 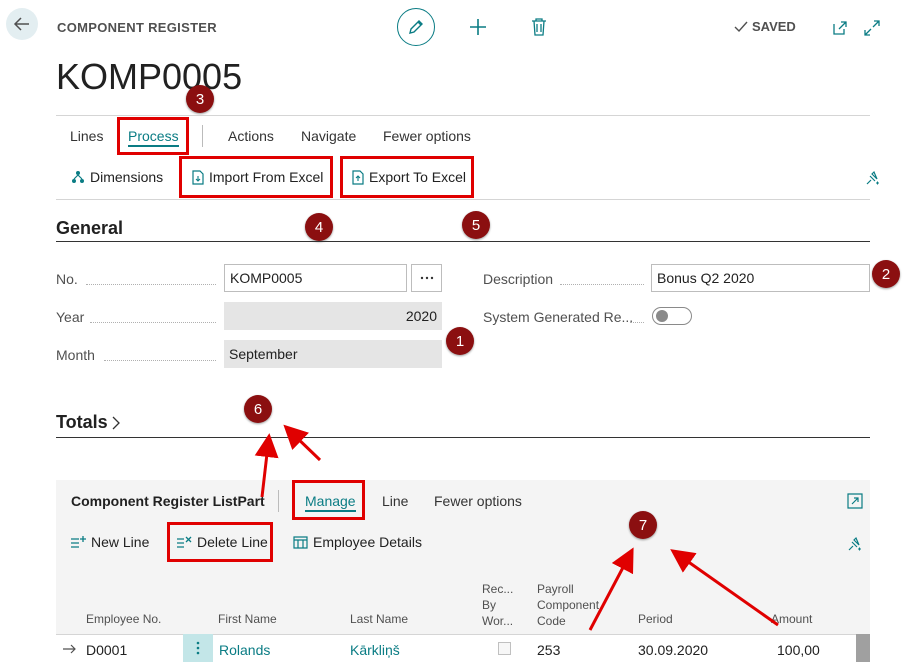 I want to click on arrow-6-diagonal, so click(x=302, y=443).